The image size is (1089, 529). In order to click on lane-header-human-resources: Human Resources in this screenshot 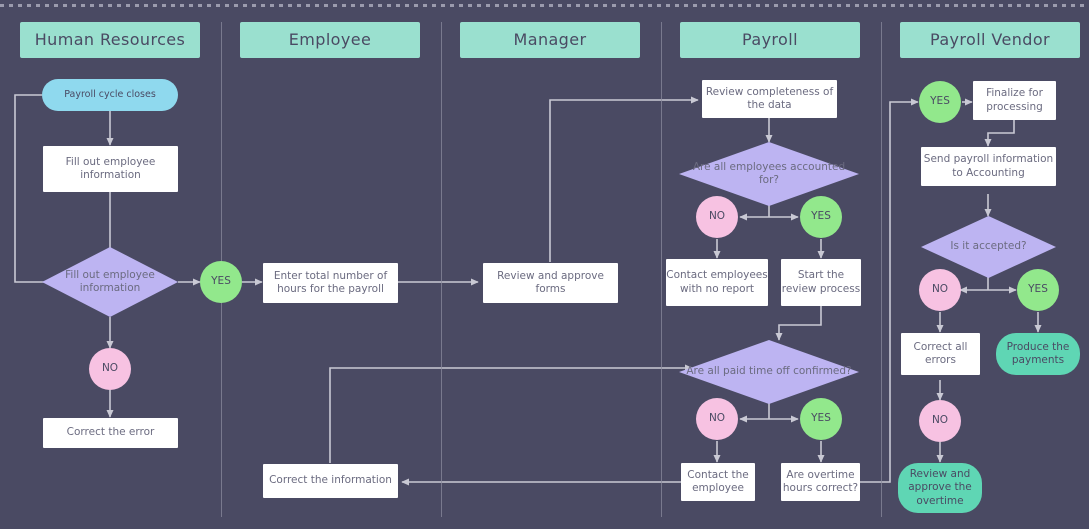, I will do `click(110, 40)`.